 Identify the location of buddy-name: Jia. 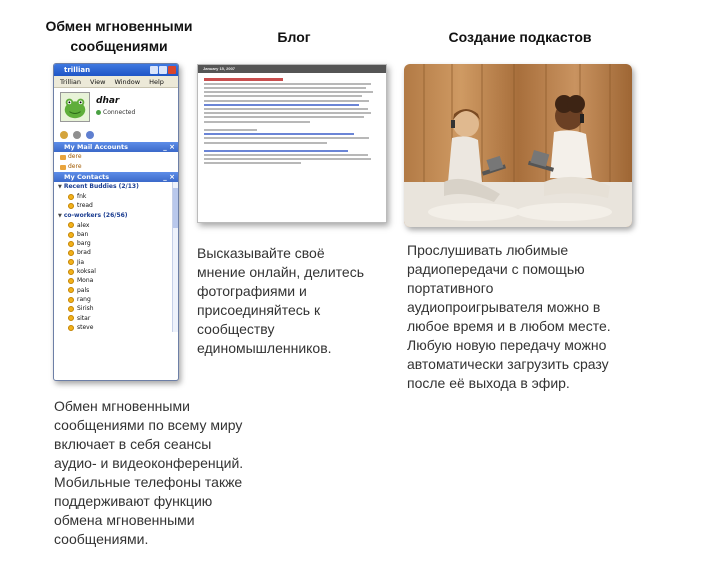
(81, 262).